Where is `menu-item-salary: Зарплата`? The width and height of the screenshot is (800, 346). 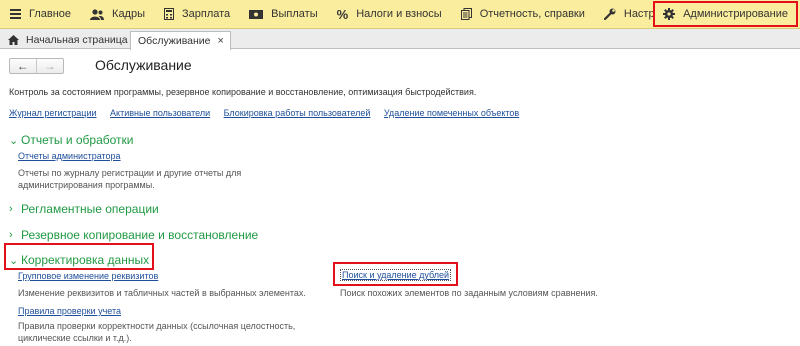
menu-item-salary: Зарплата is located at coordinates (196, 14).